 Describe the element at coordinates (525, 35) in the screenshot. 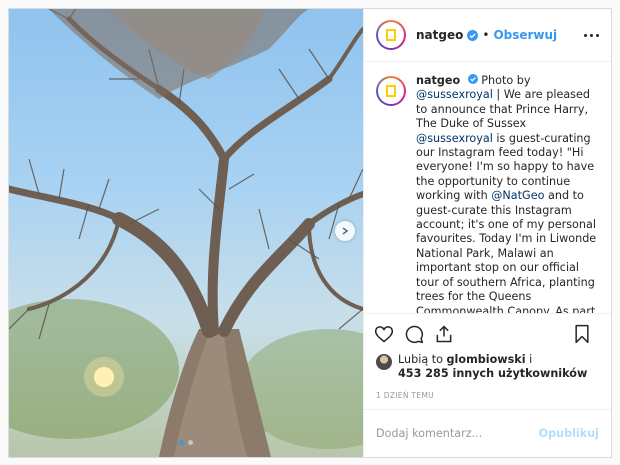

I see `follow-button: Obserwuj` at that location.